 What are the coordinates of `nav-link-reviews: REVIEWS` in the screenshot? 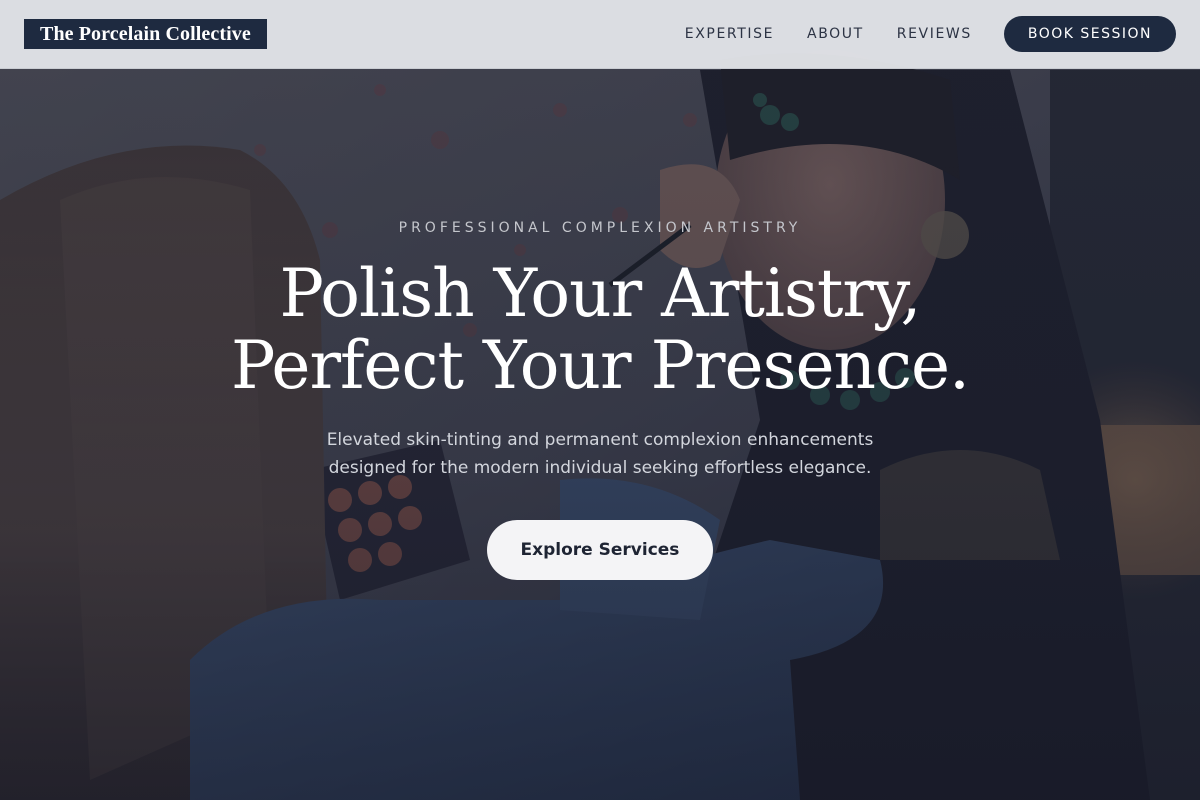 It's located at (934, 34).